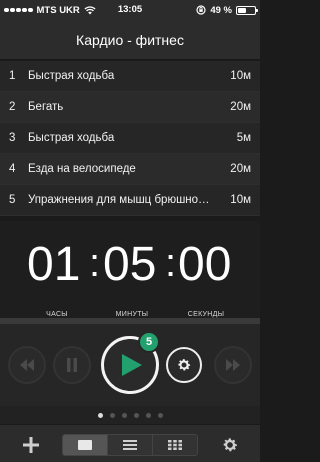 The image size is (320, 462). I want to click on list-view-button, so click(130, 445).